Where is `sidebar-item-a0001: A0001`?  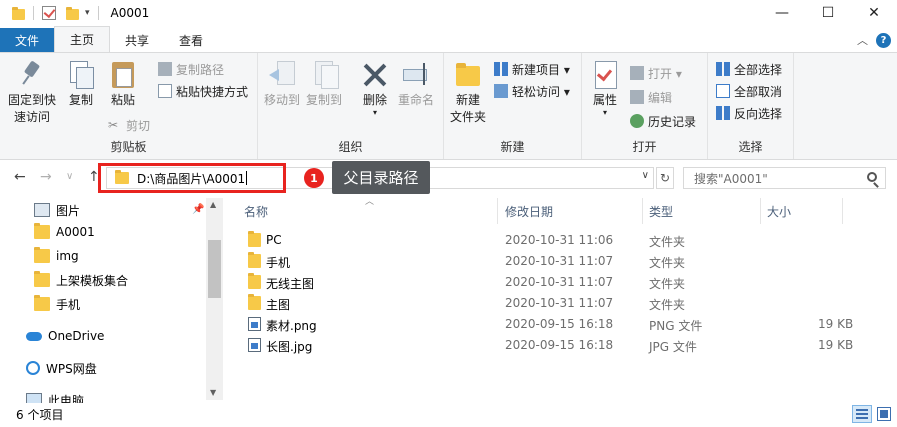
sidebar-item-a0001: A0001 is located at coordinates (64, 232).